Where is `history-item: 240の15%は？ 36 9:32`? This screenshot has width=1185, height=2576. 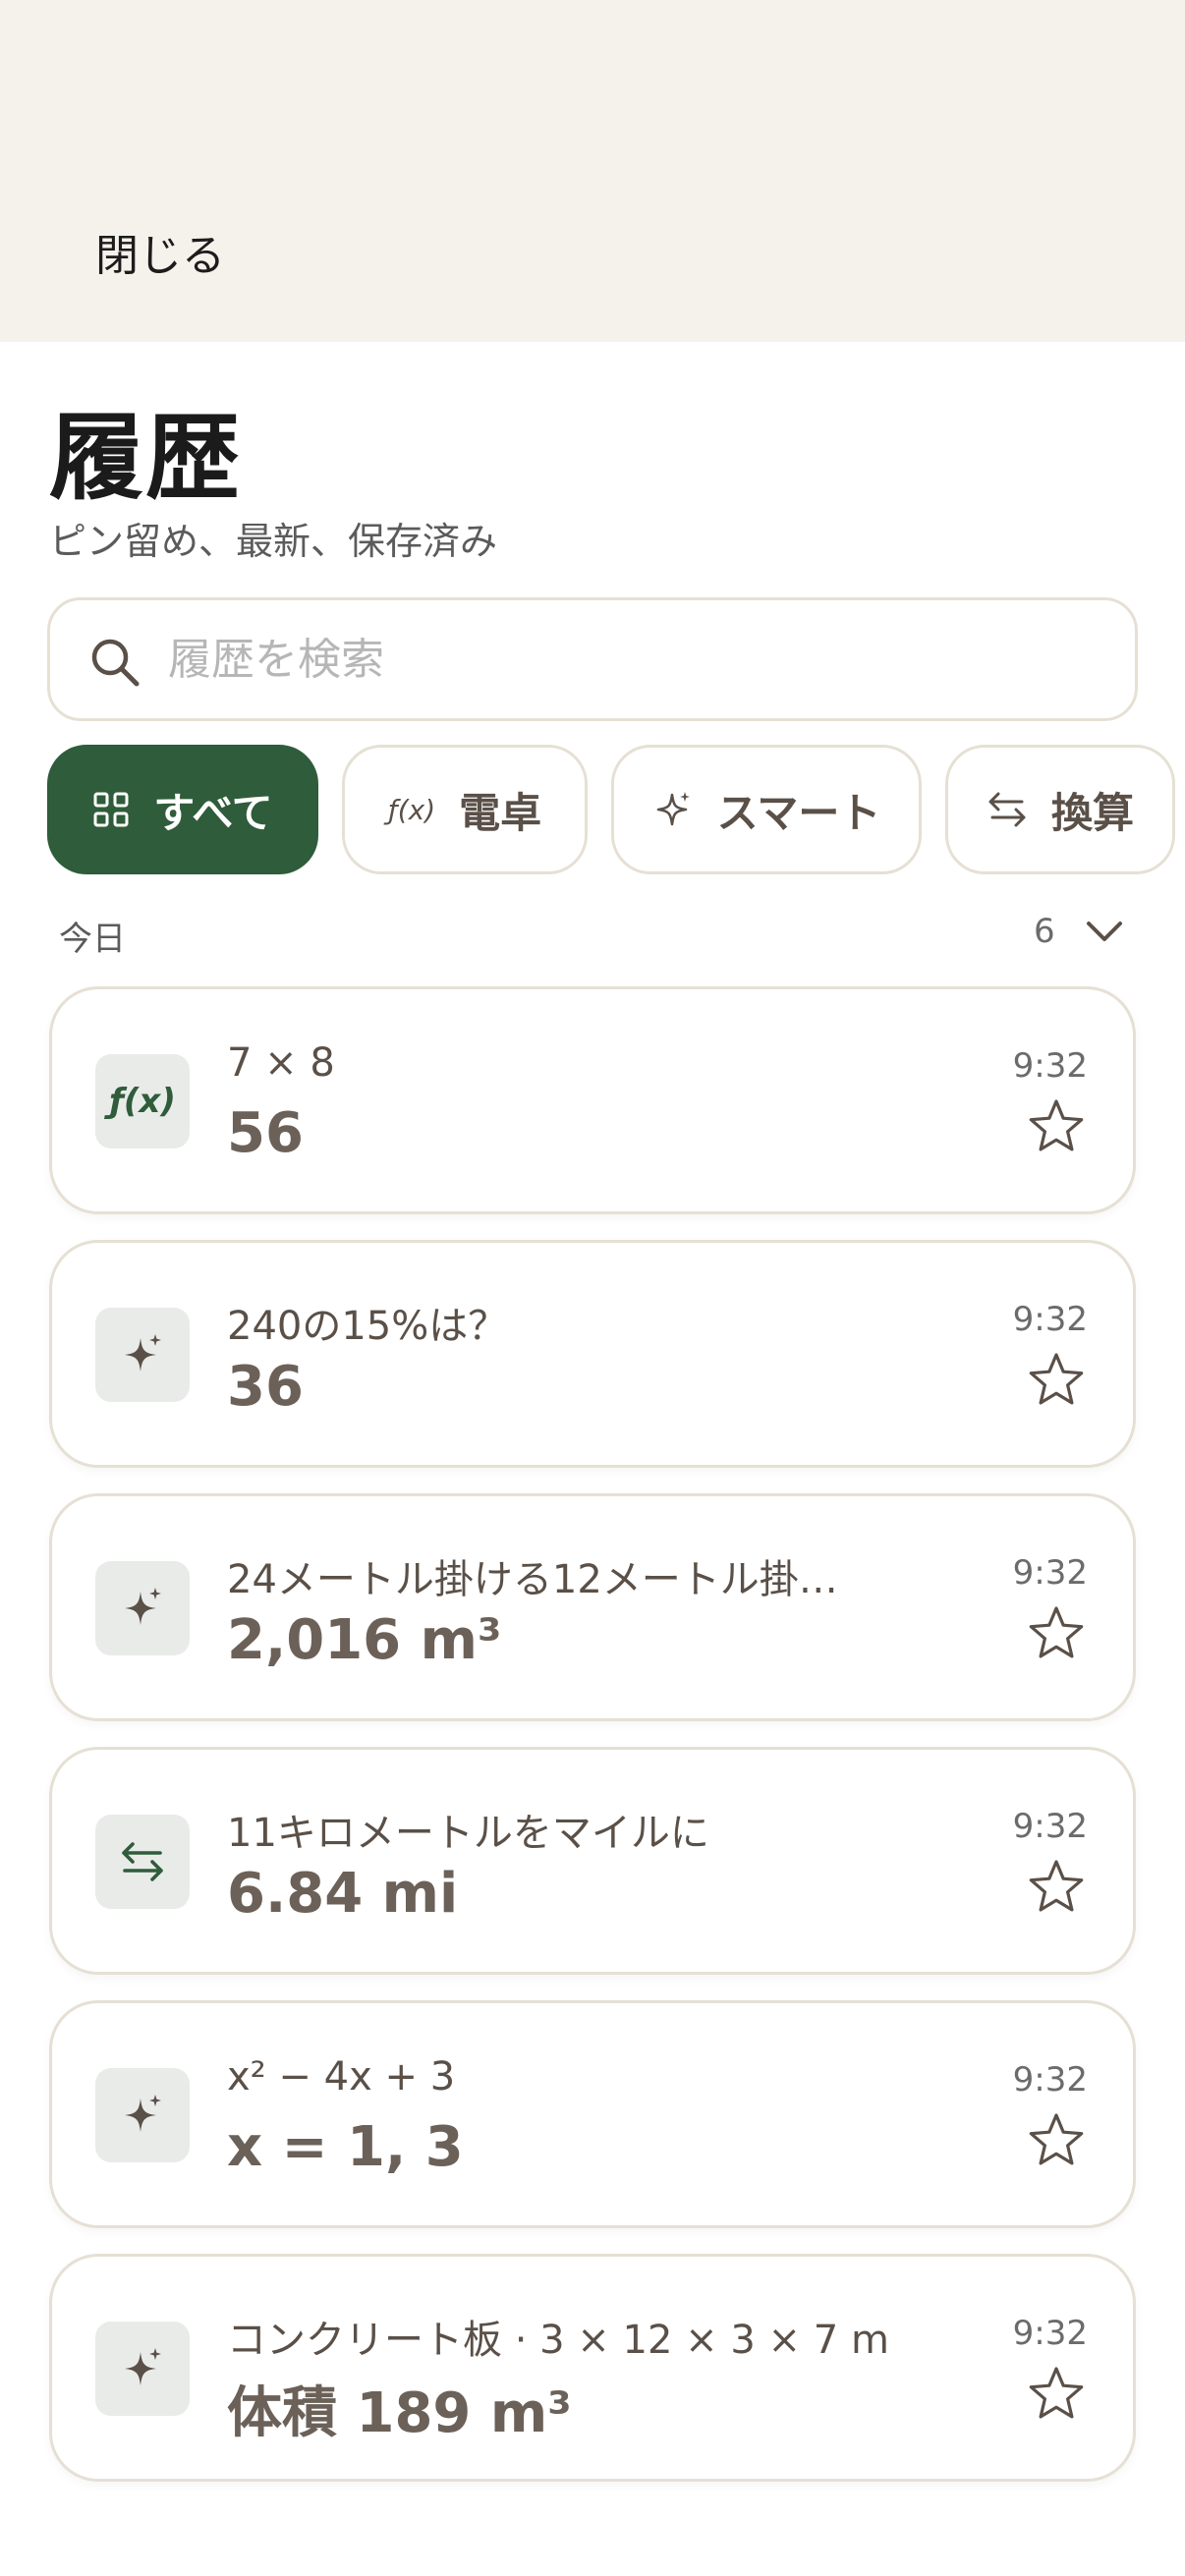
history-item: 240の15%は？ 36 9:32 is located at coordinates (592, 1354).